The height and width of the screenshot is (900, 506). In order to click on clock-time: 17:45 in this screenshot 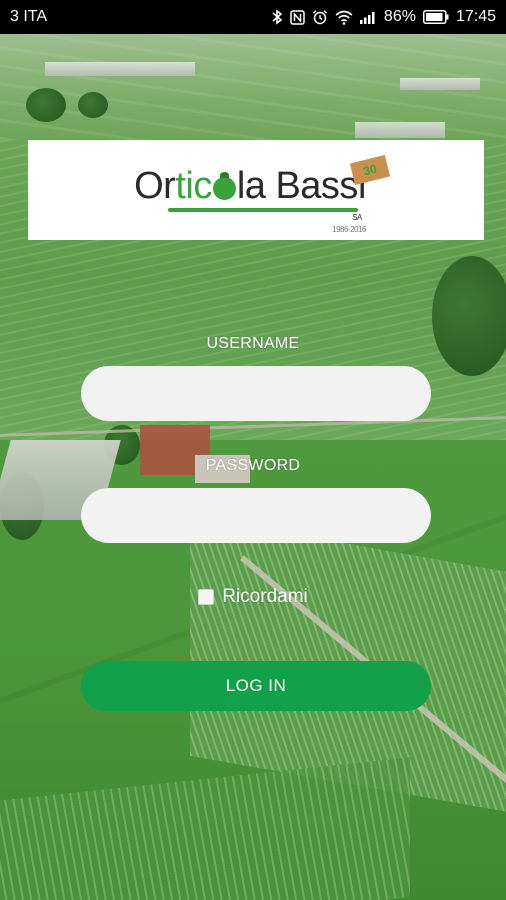, I will do `click(475, 16)`.